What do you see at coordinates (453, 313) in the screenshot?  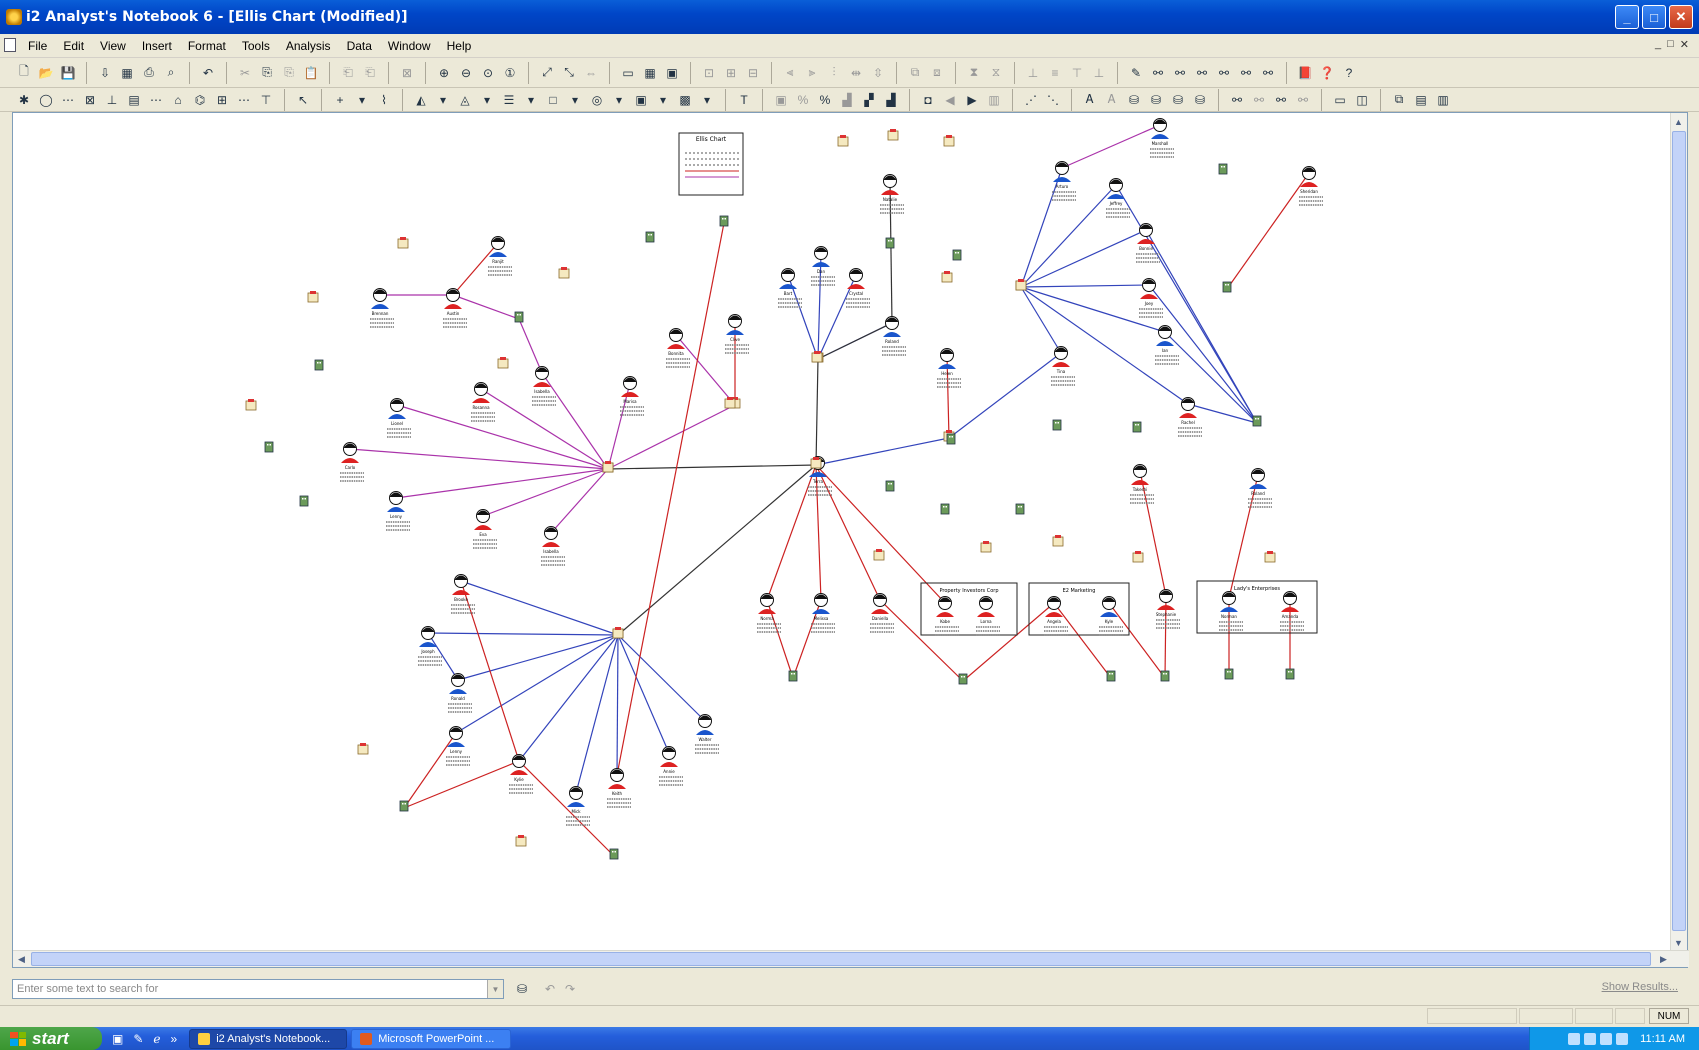 I see `person-label: Austin` at bounding box center [453, 313].